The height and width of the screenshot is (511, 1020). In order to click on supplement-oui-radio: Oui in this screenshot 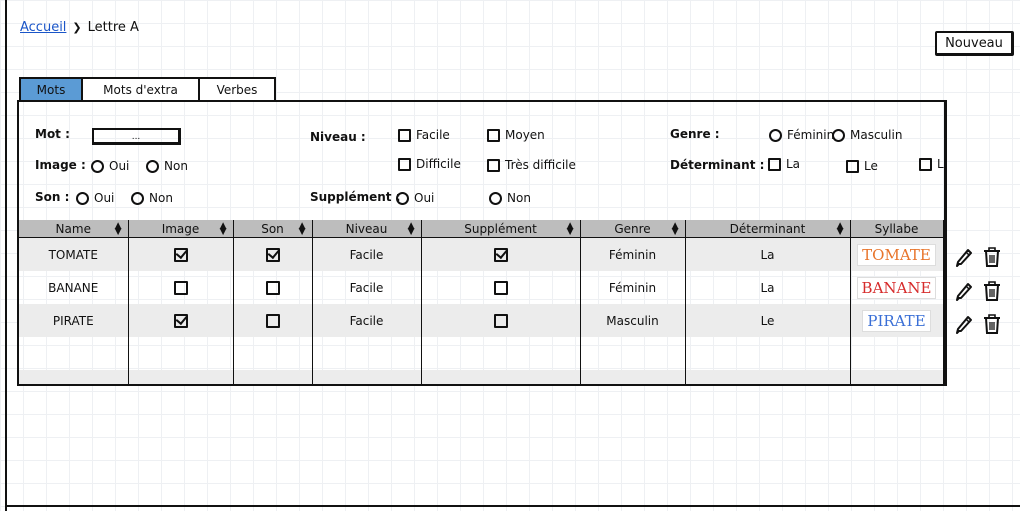, I will do `click(415, 198)`.